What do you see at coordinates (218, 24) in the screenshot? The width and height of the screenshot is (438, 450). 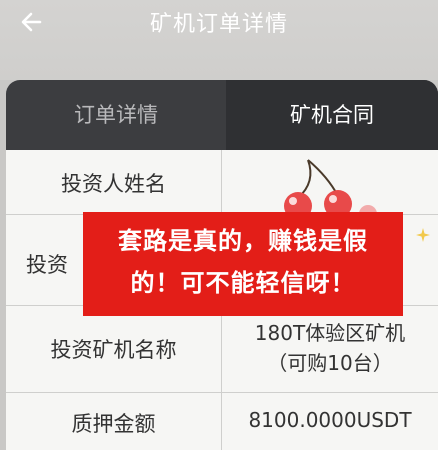 I see `page-title: 矿机订单详情` at bounding box center [218, 24].